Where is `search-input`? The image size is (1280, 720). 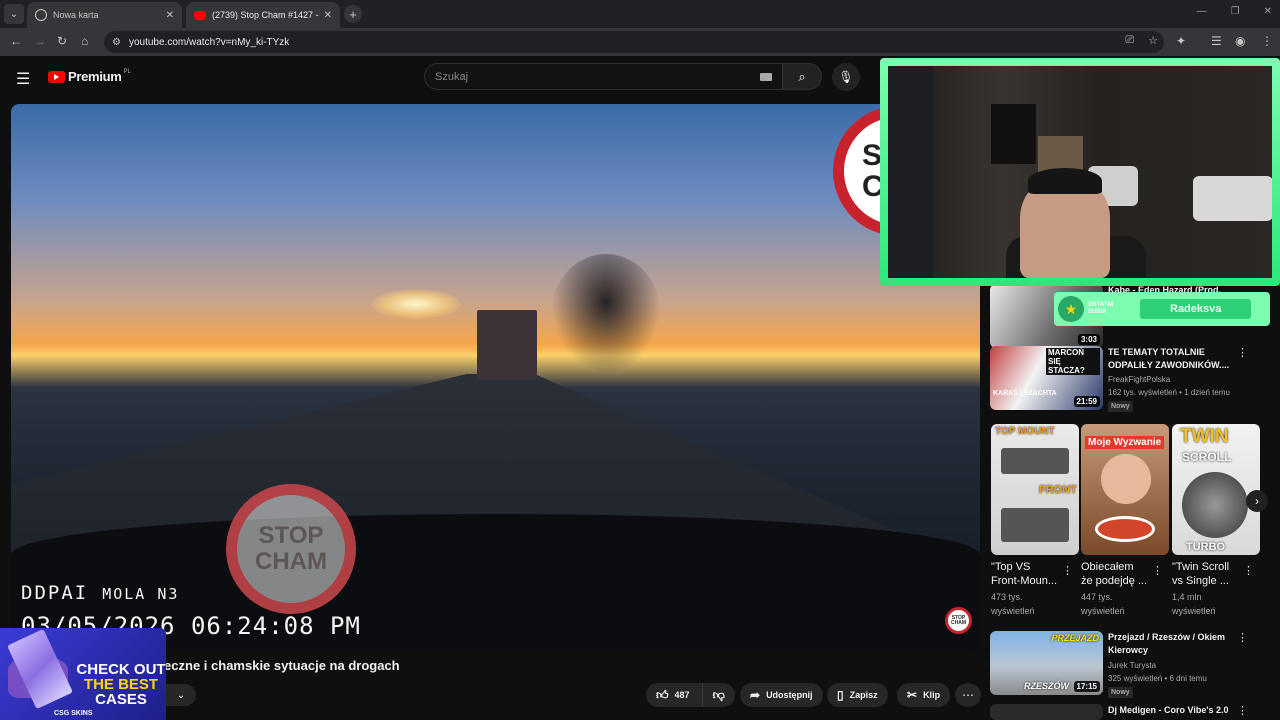
search-input is located at coordinates (597, 76).